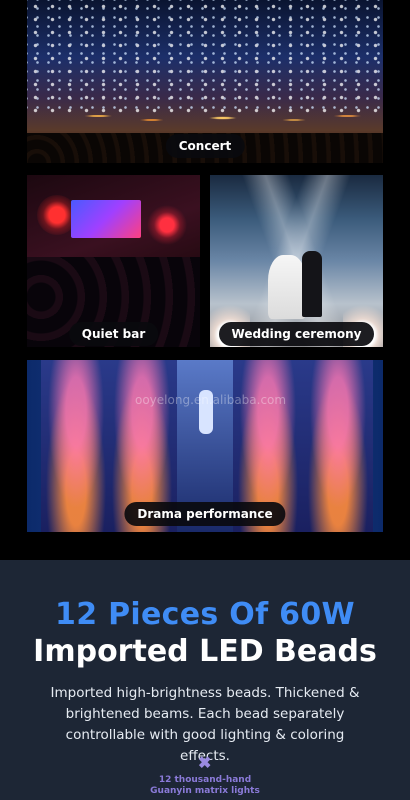 The height and width of the screenshot is (800, 410). I want to click on bar-screen, so click(106, 219).